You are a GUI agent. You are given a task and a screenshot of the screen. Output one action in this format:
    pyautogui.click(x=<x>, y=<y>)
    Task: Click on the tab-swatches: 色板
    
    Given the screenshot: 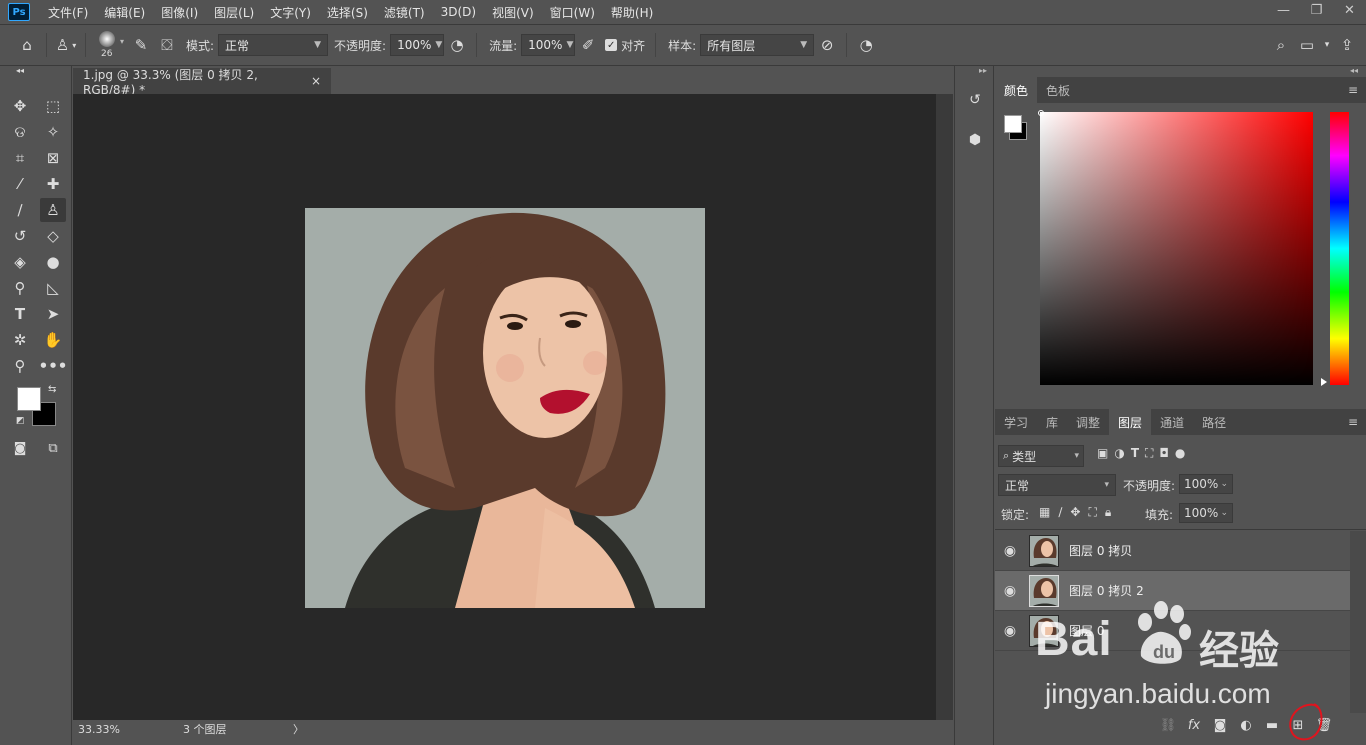 What is the action you would take?
    pyautogui.click(x=1058, y=90)
    